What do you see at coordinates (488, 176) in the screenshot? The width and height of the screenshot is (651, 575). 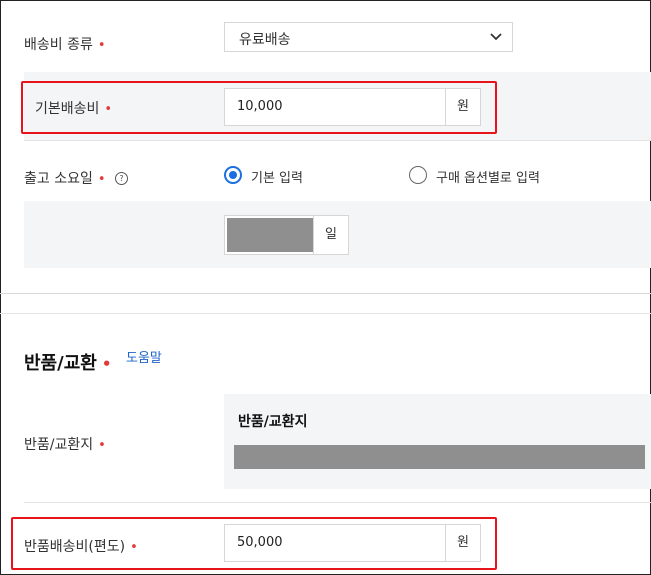 I see `radio-per-option-input-label: 구매 옵션별로 입력` at bounding box center [488, 176].